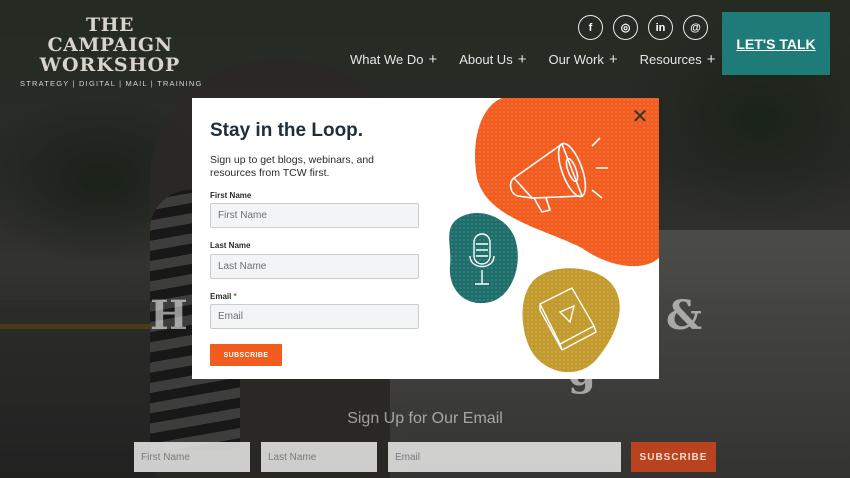 This screenshot has width=850, height=478. I want to click on hero-heading-fragment-right: &, so click(684, 315).